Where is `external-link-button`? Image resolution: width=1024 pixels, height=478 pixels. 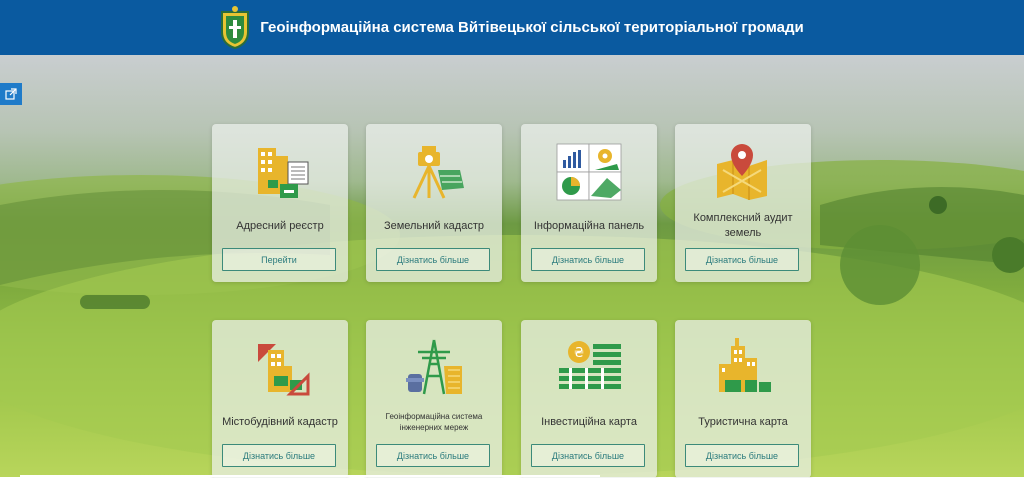
external-link-button is located at coordinates (11, 94).